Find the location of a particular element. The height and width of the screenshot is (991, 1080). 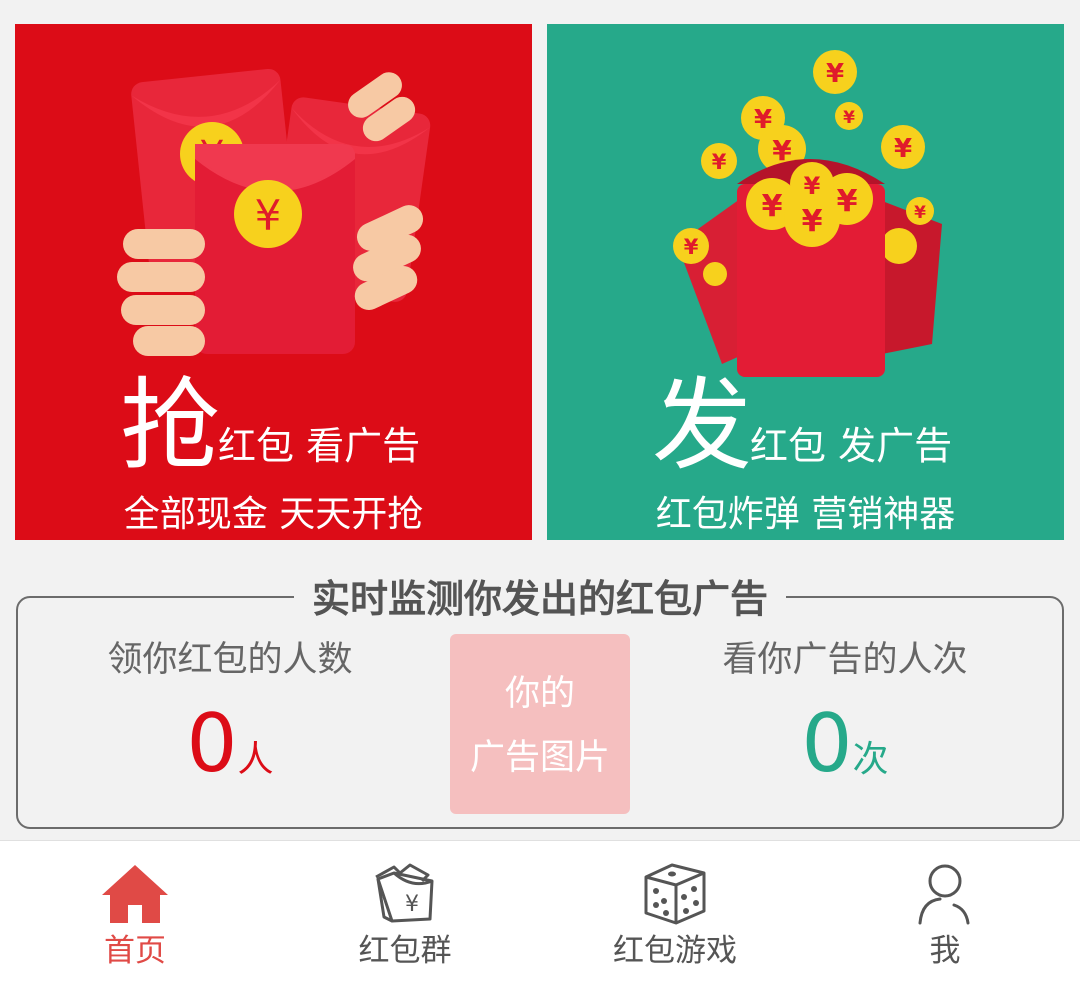

tab-red-packet-game-label: 红包游戏 is located at coordinates (675, 951).